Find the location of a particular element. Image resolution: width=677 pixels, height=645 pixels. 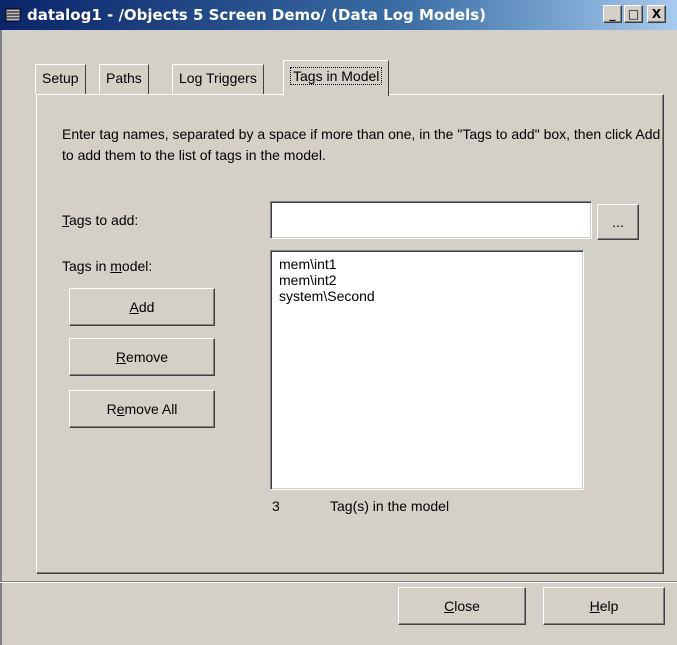

tab-log-triggers: Log Triggers is located at coordinates (218, 79).